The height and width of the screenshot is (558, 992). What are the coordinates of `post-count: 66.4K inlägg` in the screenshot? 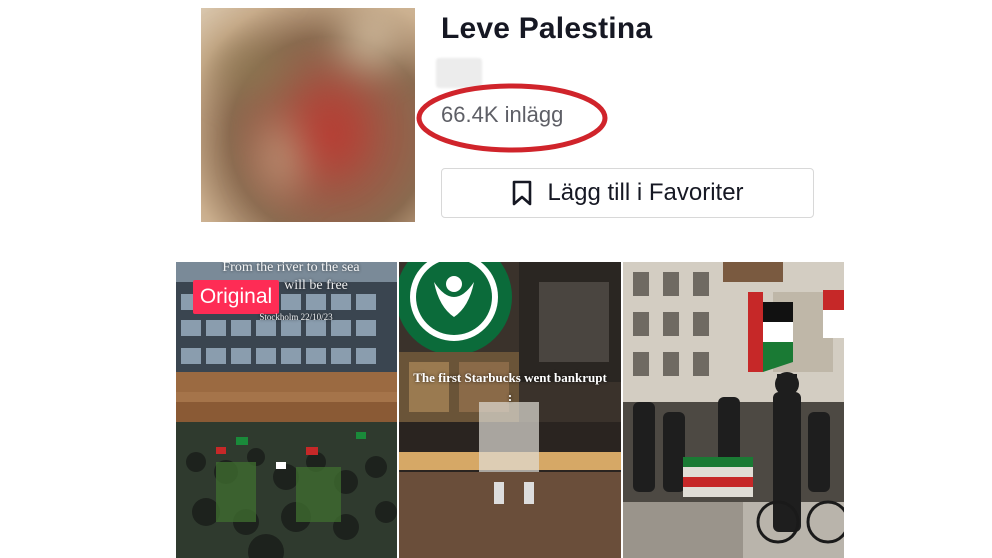 It's located at (502, 114).